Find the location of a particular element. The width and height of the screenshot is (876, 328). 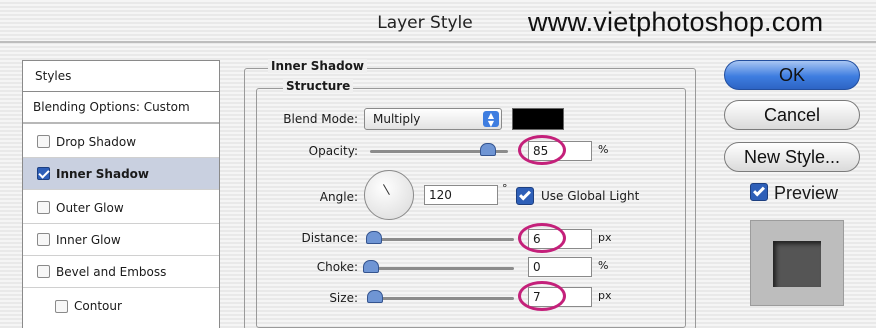

shadow-color-swatch is located at coordinates (538, 119).